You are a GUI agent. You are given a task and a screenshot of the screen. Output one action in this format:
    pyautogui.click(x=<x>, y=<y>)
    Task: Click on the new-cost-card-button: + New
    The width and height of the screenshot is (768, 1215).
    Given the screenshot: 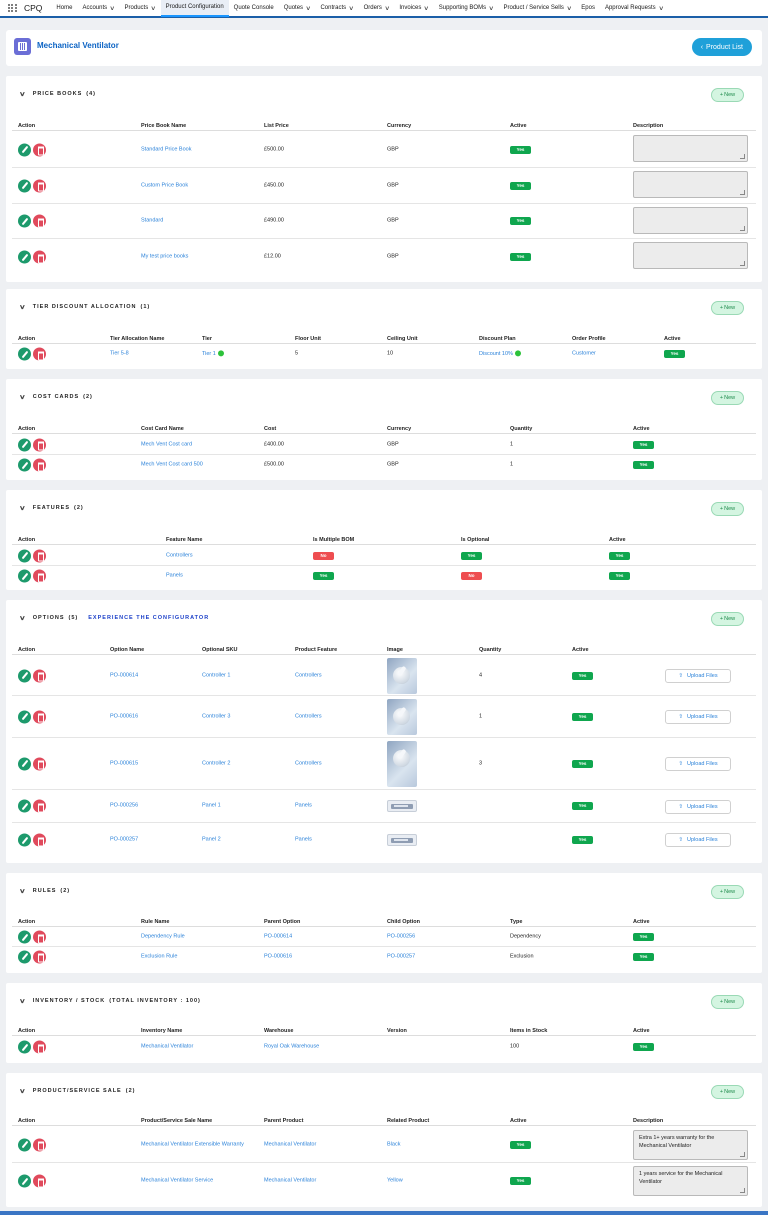 What is the action you would take?
    pyautogui.click(x=727, y=398)
    